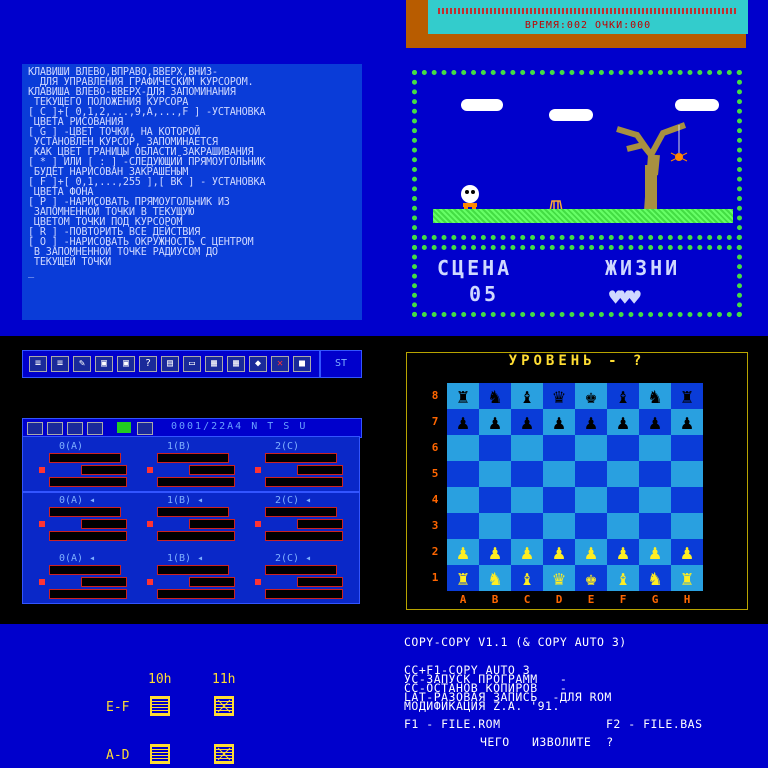 The width and height of the screenshot is (768, 768). Describe the element at coordinates (148, 364) in the screenshot. I see `help-icon: ?` at that location.